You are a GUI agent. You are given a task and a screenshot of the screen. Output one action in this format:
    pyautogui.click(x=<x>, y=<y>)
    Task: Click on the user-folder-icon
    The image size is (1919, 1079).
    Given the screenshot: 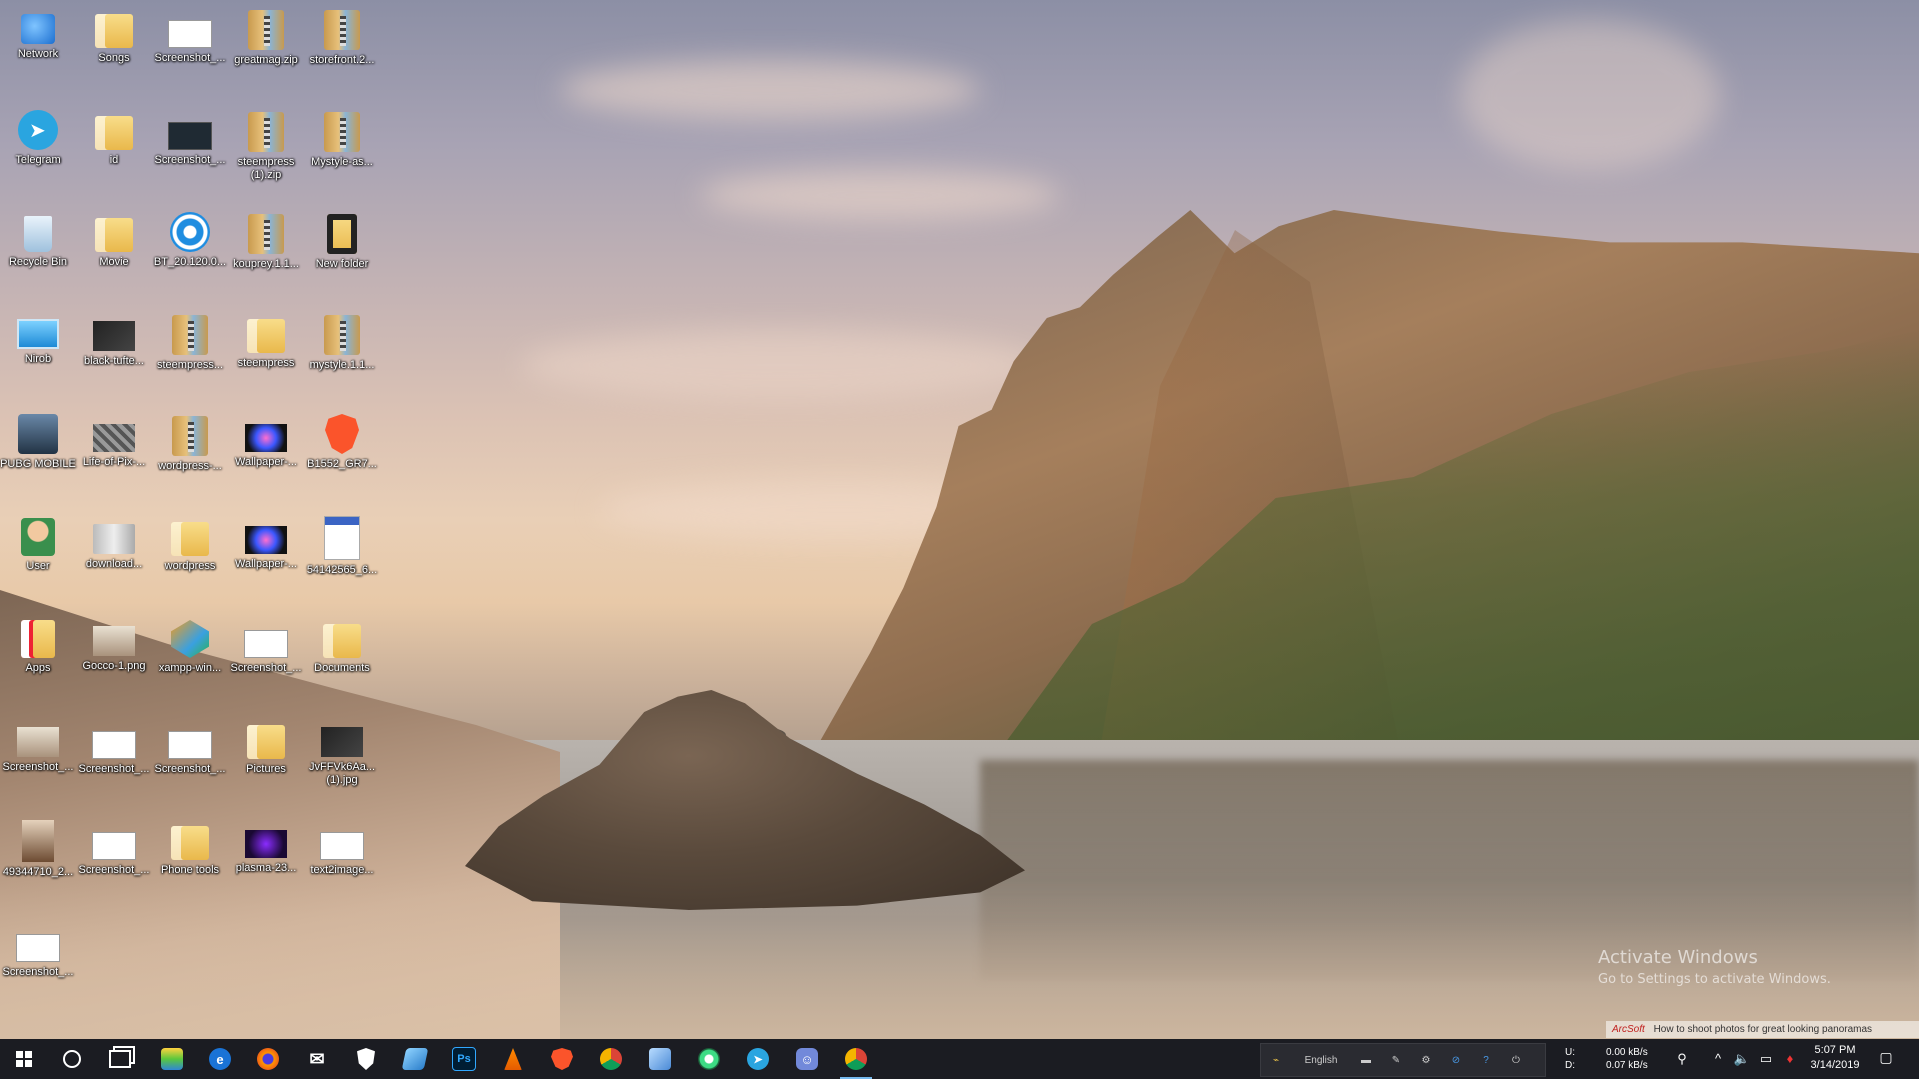 What is the action you would take?
    pyautogui.click(x=38, y=537)
    